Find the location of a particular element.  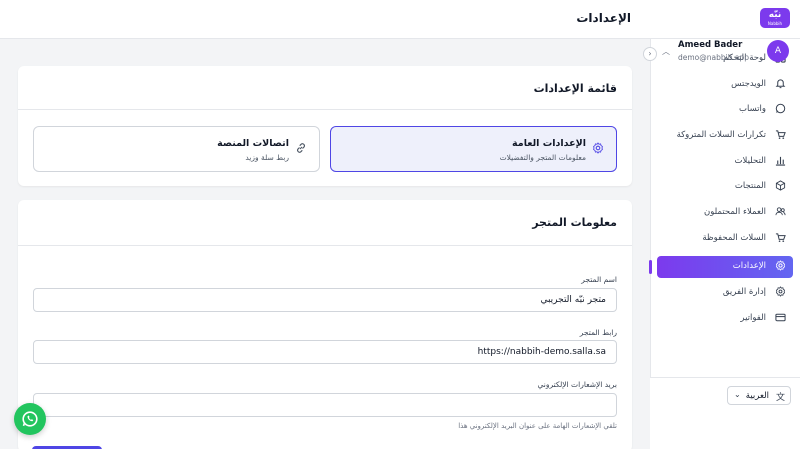

package-icon is located at coordinates (780, 186).